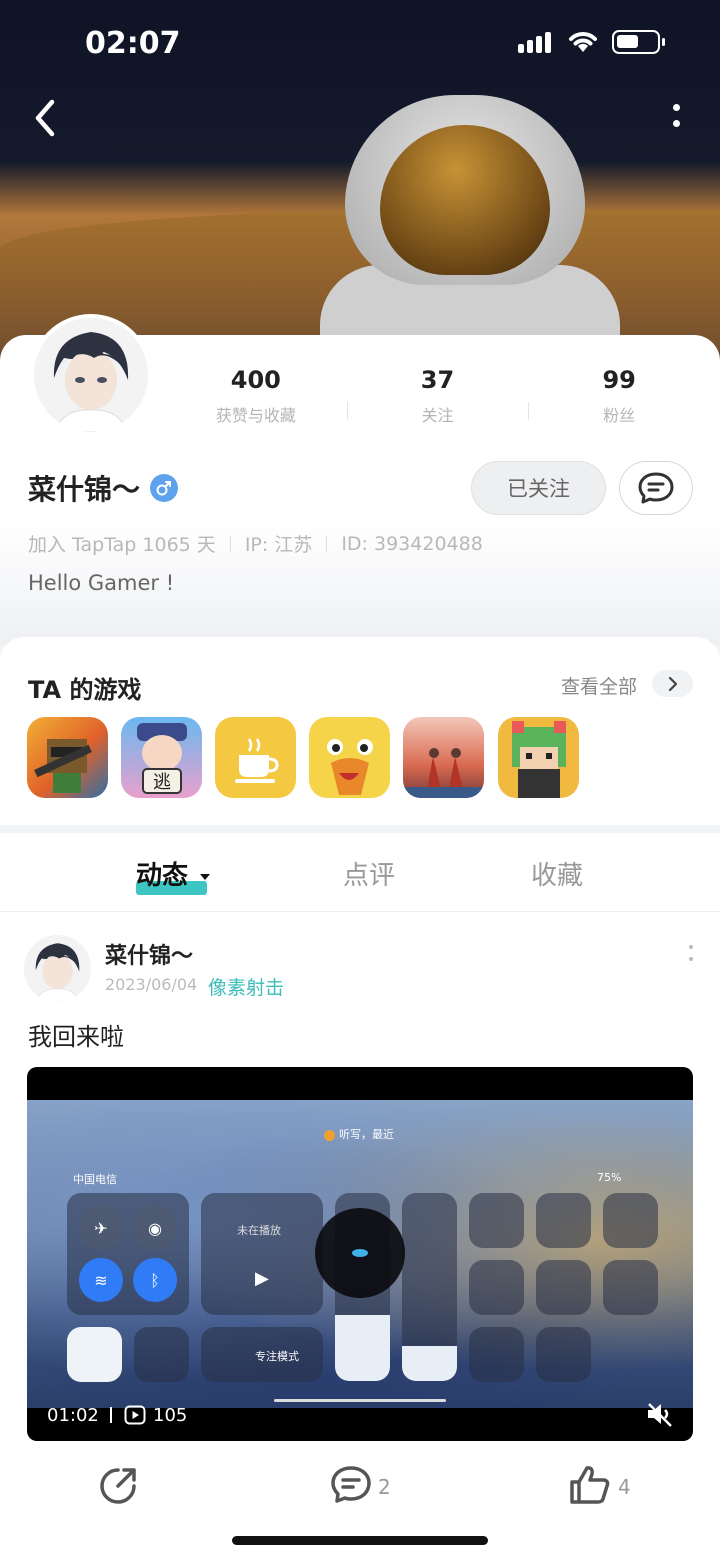 Image resolution: width=720 pixels, height=1558 pixels. Describe the element at coordinates (278, 545) in the screenshot. I see `ip-location: IP: 江苏` at that location.